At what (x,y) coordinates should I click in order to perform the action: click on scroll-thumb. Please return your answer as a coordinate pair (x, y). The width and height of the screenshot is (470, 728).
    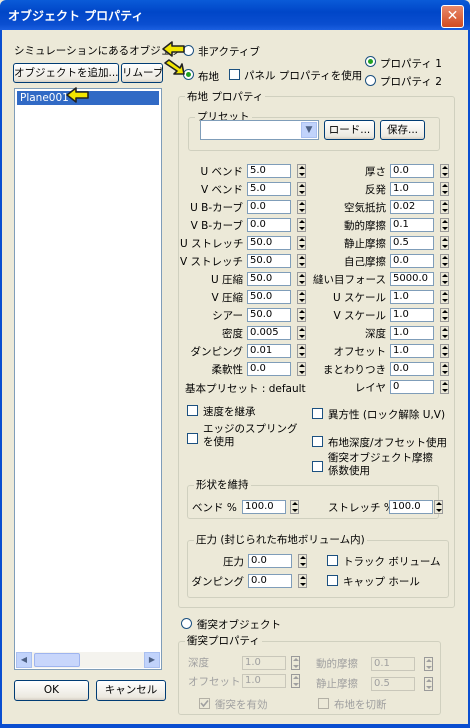
    Looking at the image, I should click on (57, 660).